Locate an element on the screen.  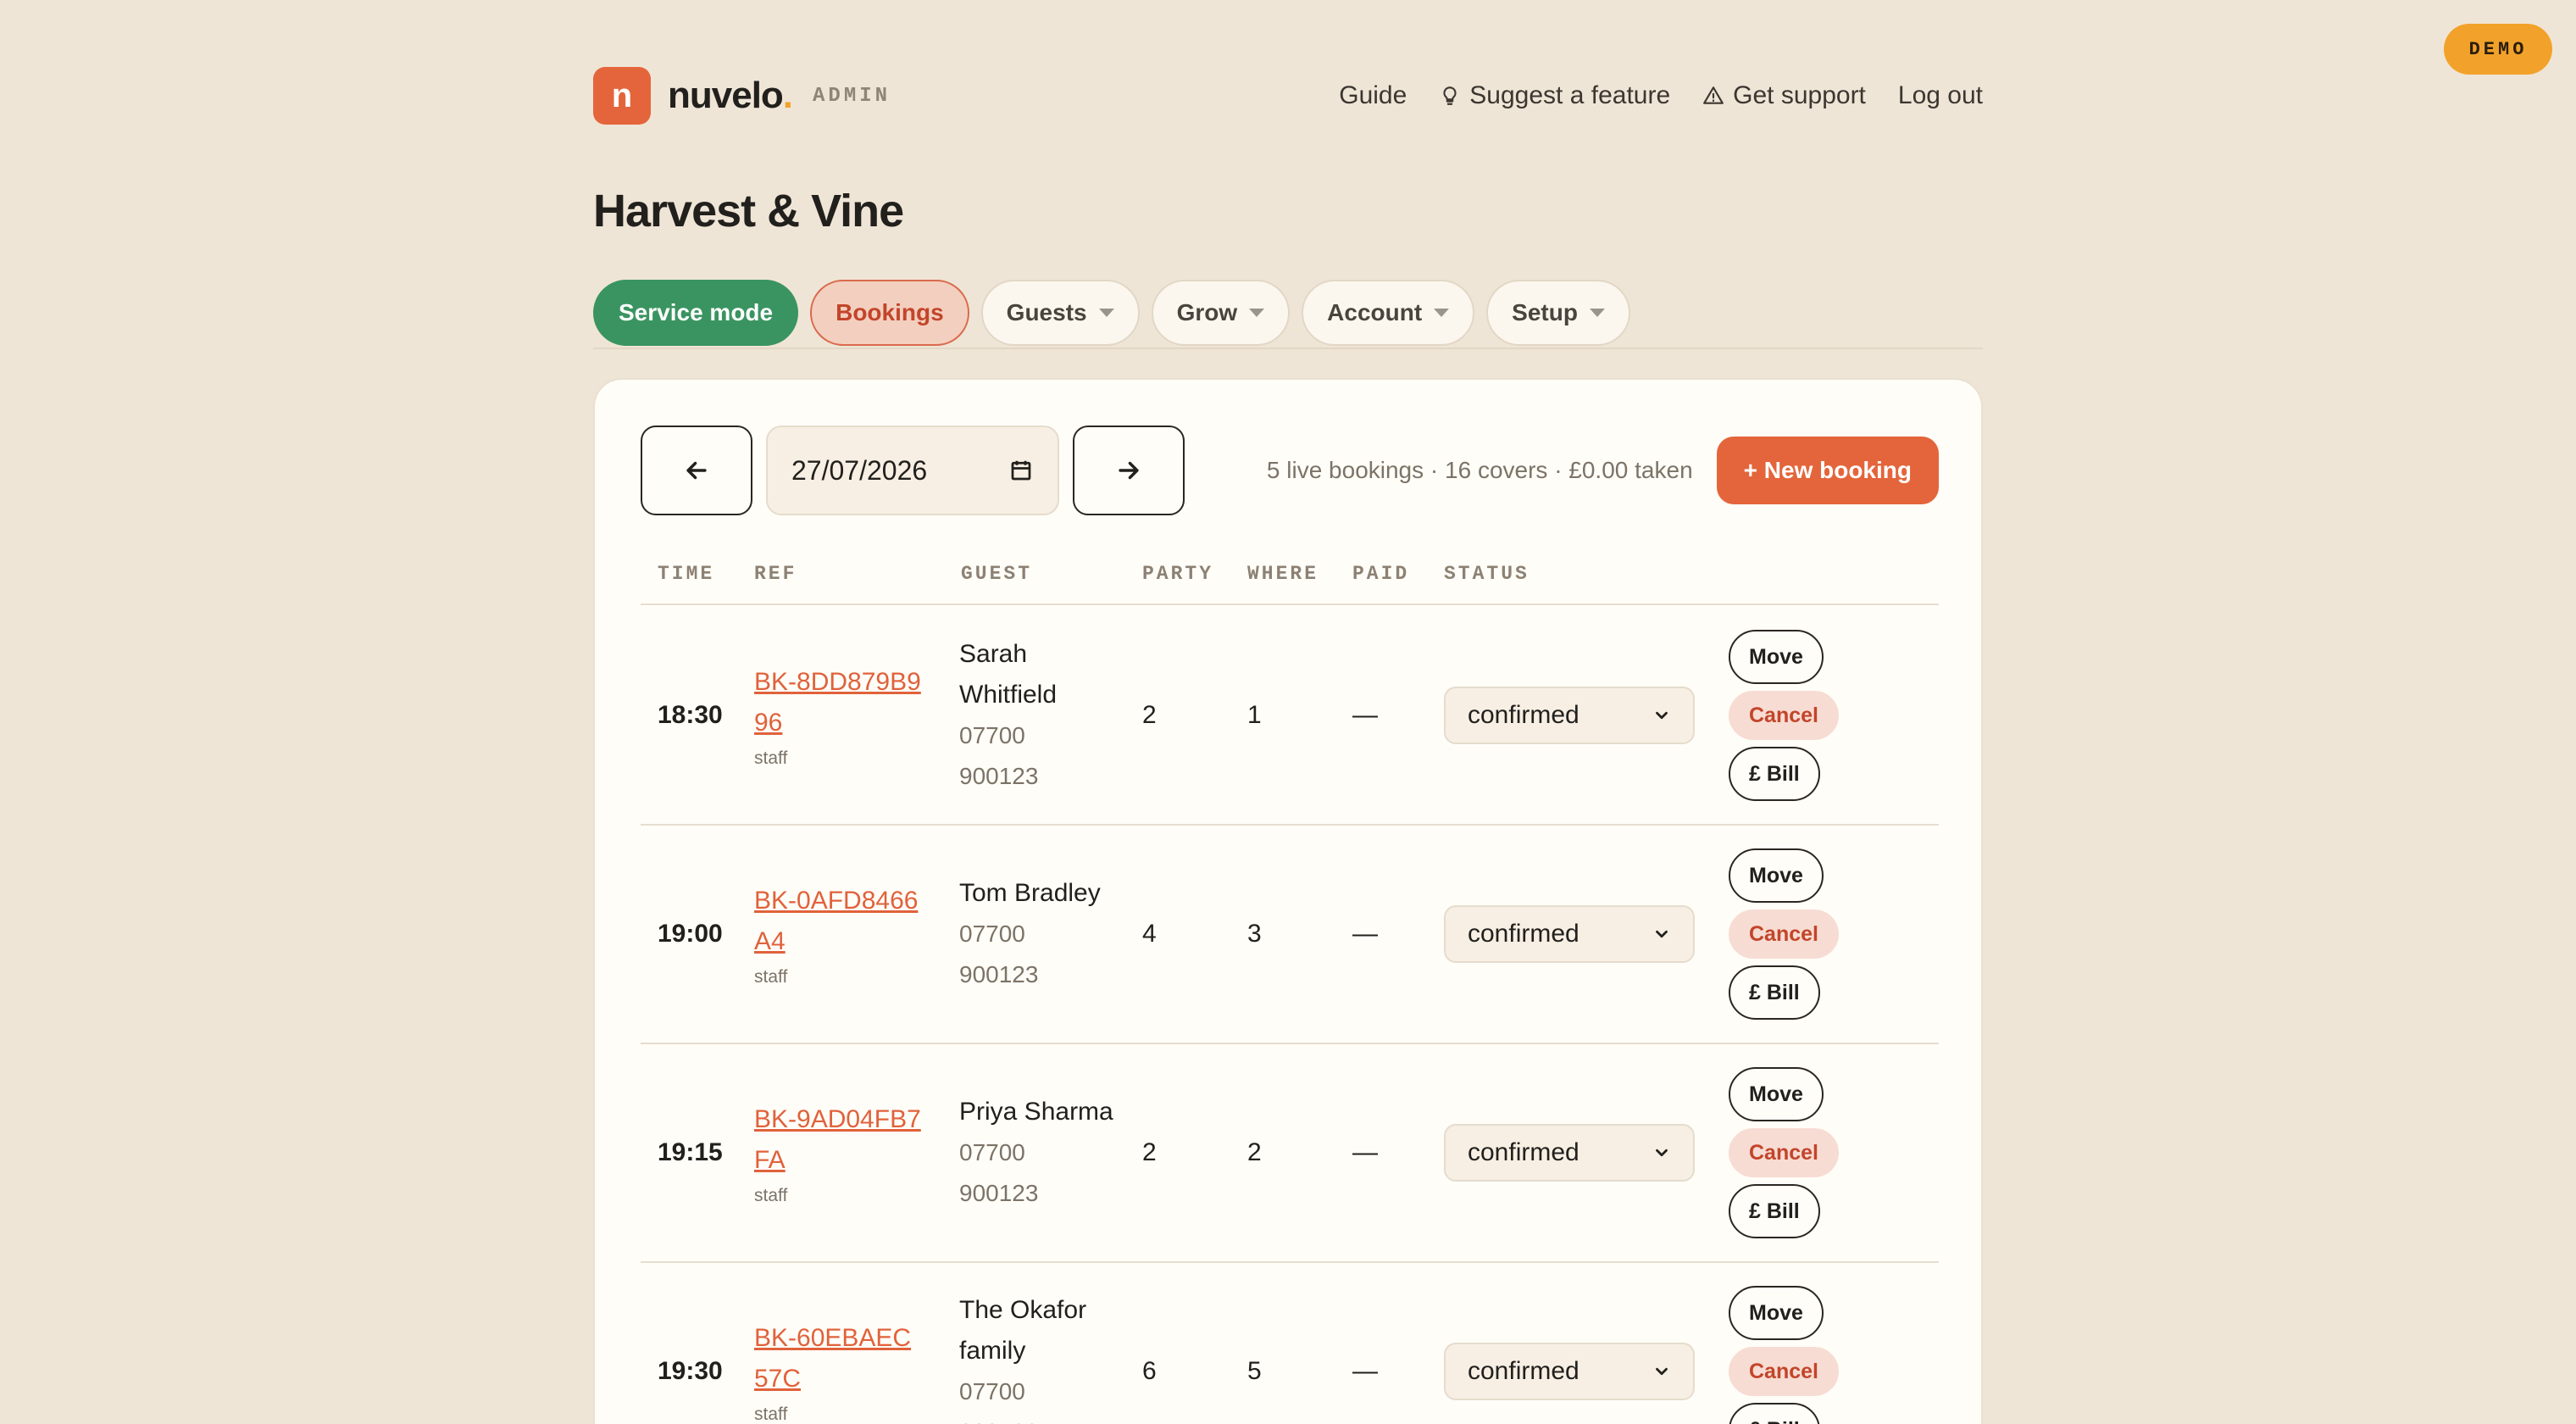
arrow-right-icon is located at coordinates (1129, 470).